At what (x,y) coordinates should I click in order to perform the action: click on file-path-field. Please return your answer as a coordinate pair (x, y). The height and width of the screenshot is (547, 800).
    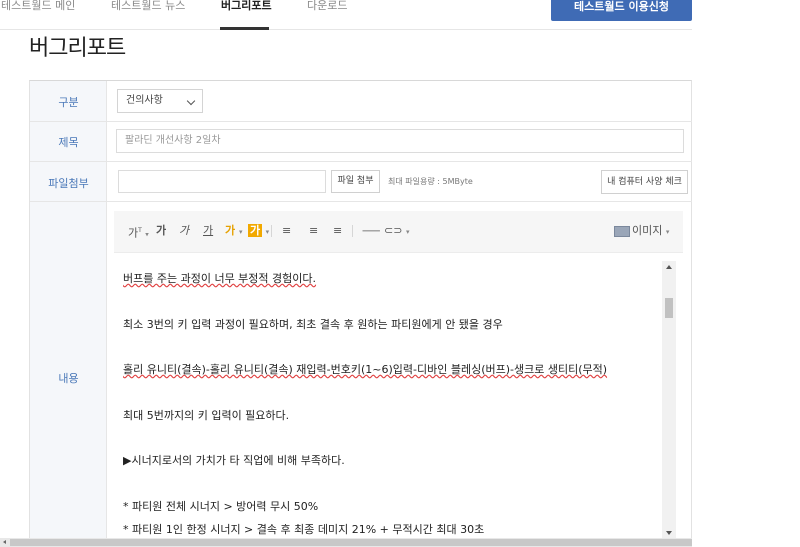
    Looking at the image, I should click on (222, 181).